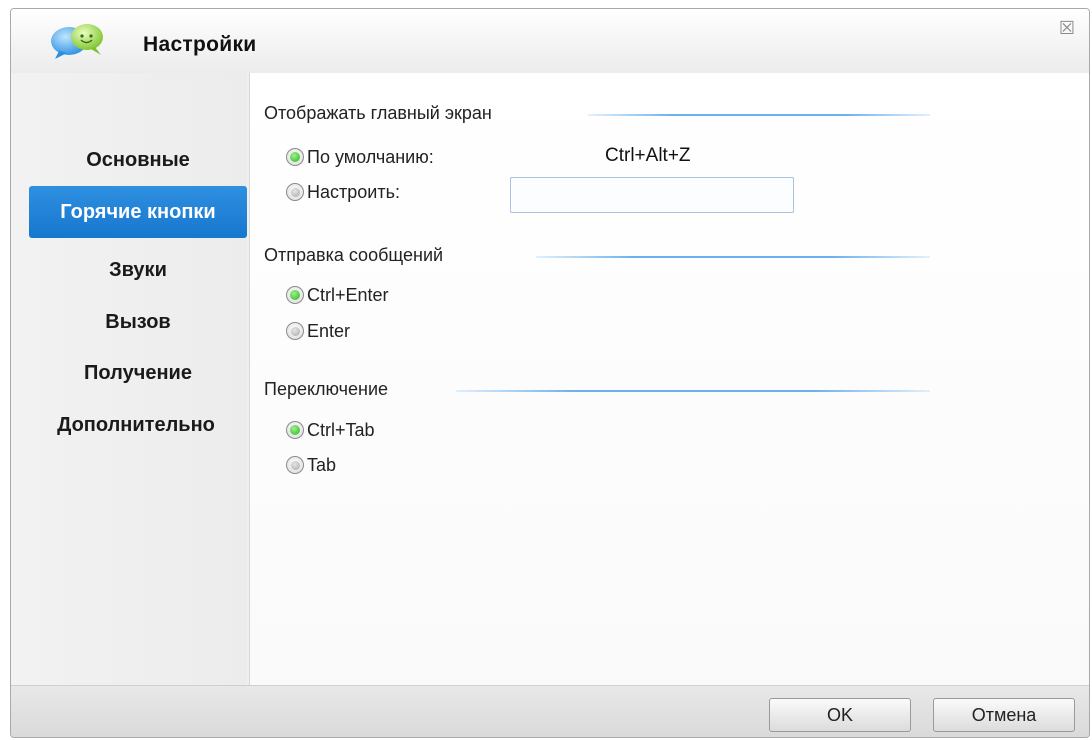 The width and height of the screenshot is (1092, 740). Describe the element at coordinates (200, 44) in the screenshot. I see `window-title: Настройки` at that location.